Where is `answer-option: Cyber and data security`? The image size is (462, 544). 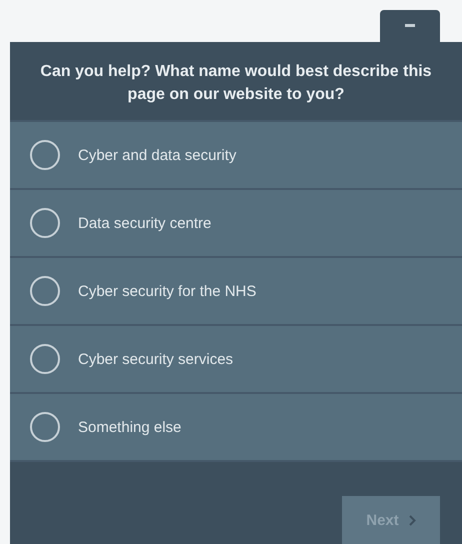
answer-option: Cyber and data security is located at coordinates (236, 154).